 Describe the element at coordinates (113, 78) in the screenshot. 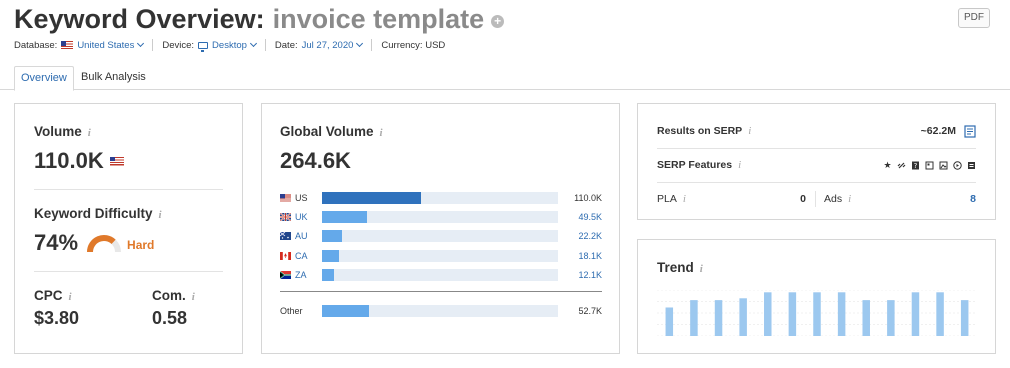

I see `tab-bulk-analysis: Bulk Analysis` at that location.